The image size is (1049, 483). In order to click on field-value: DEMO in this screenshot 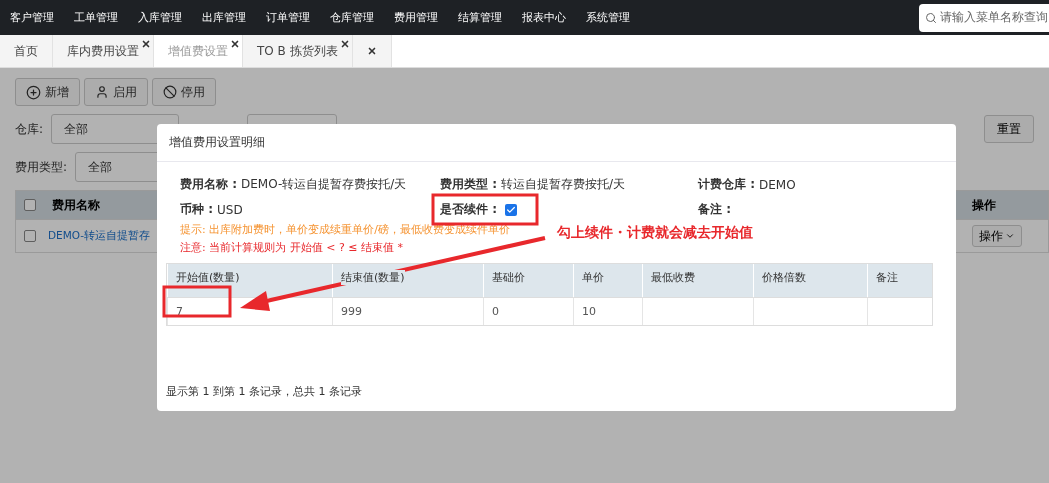, I will do `click(777, 184)`.